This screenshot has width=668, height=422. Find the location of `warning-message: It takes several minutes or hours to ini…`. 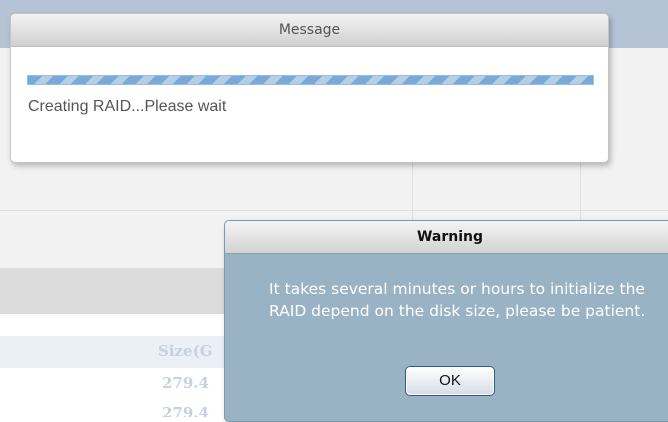

warning-message: It takes several minutes or hours to ini… is located at coordinates (457, 300).